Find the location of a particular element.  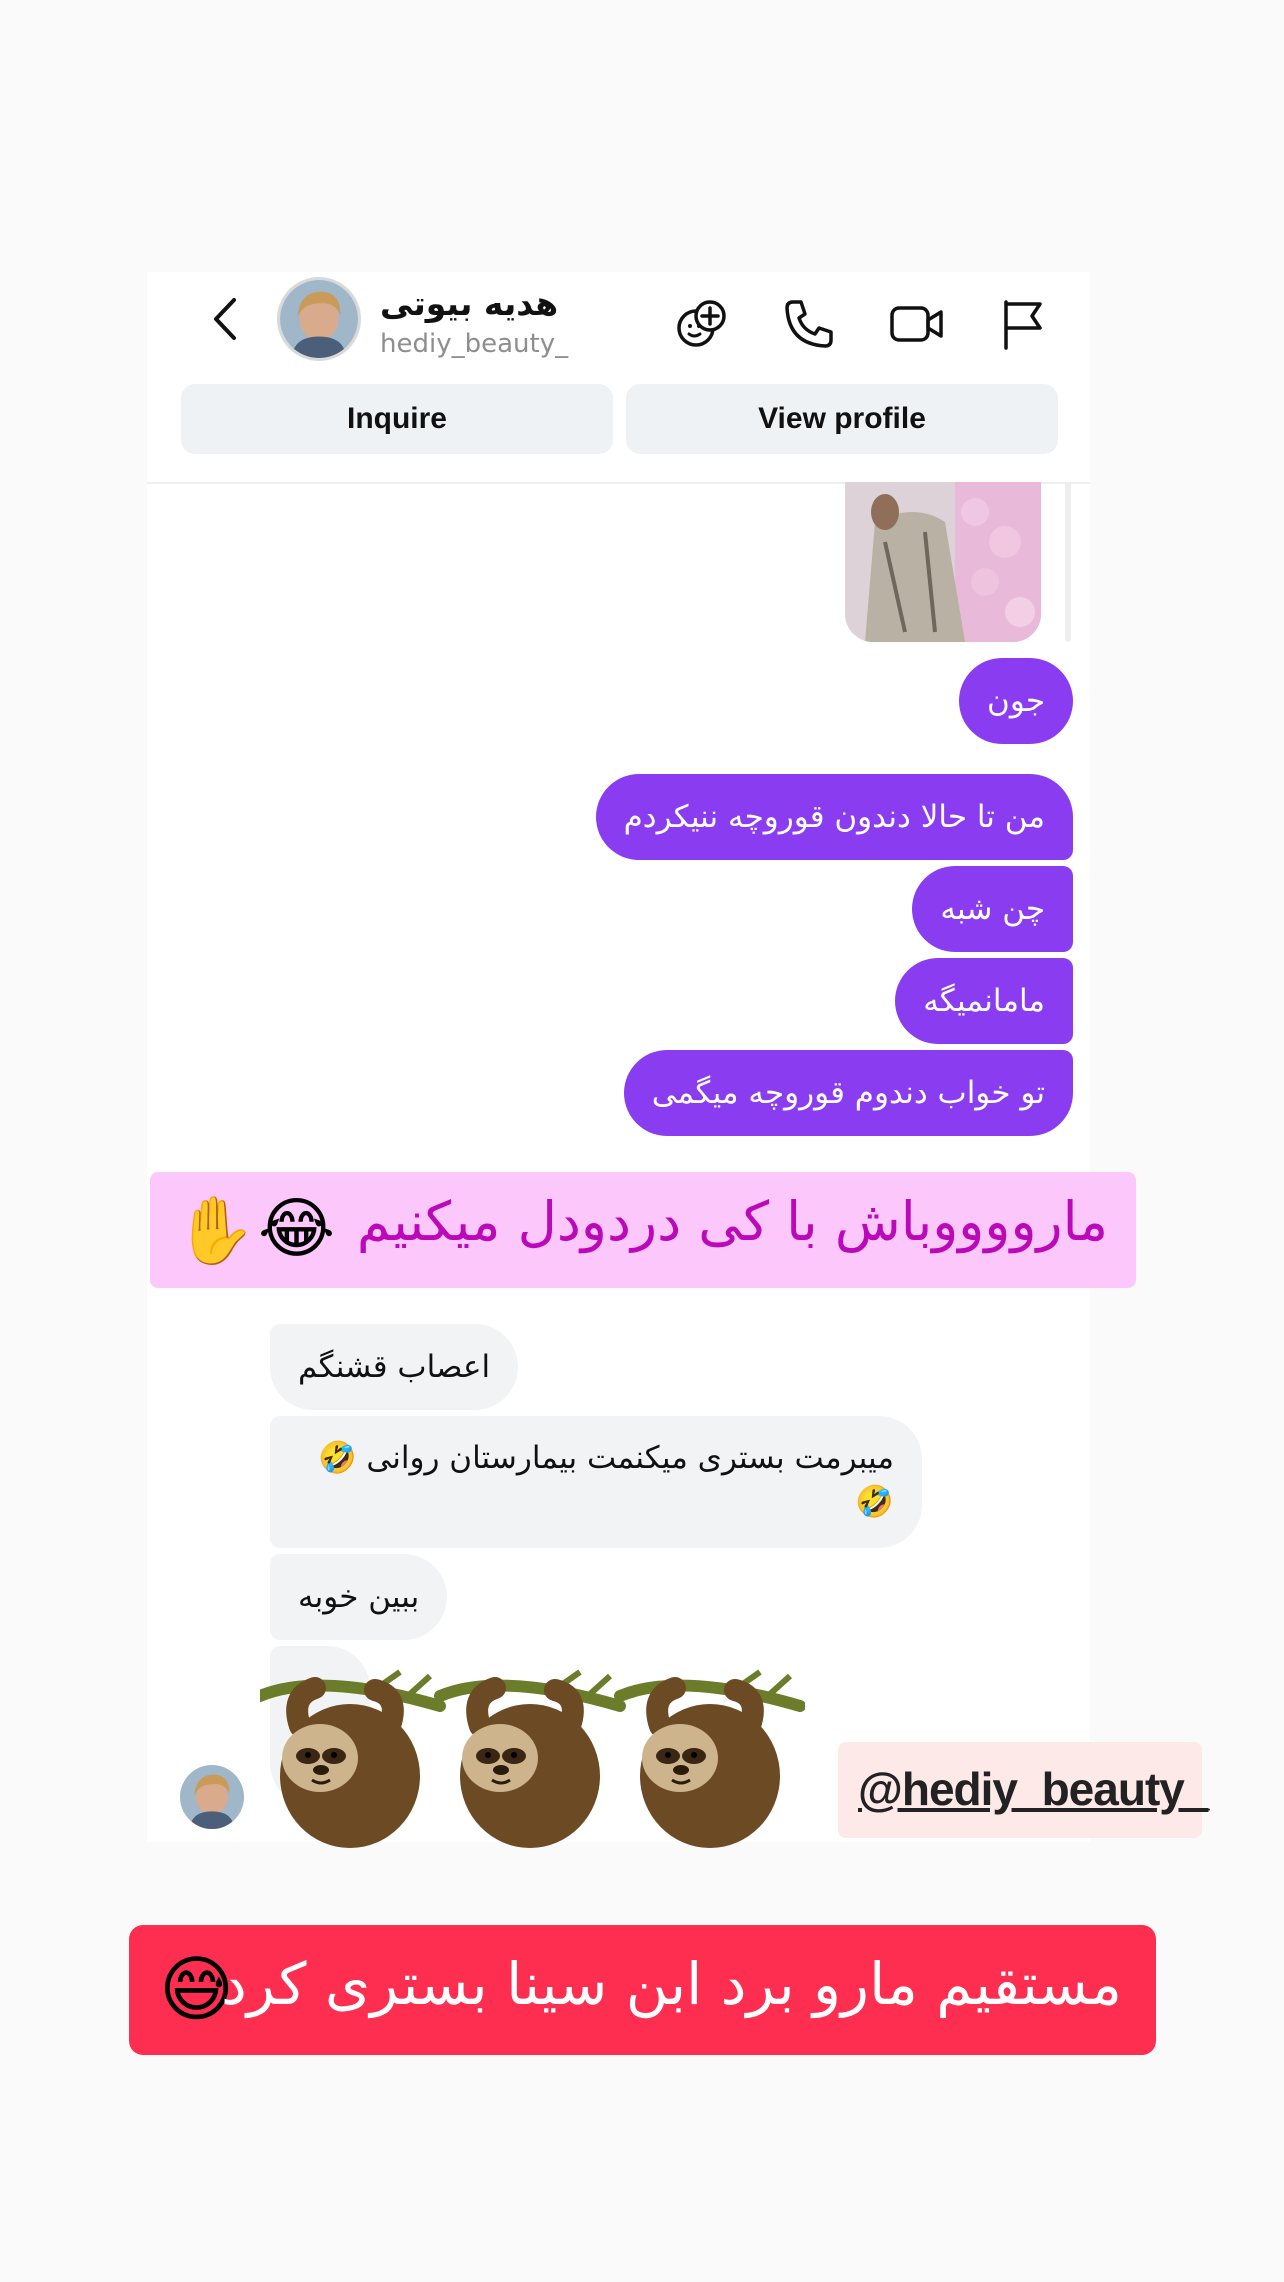

inquire-button: Inquire is located at coordinates (397, 419).